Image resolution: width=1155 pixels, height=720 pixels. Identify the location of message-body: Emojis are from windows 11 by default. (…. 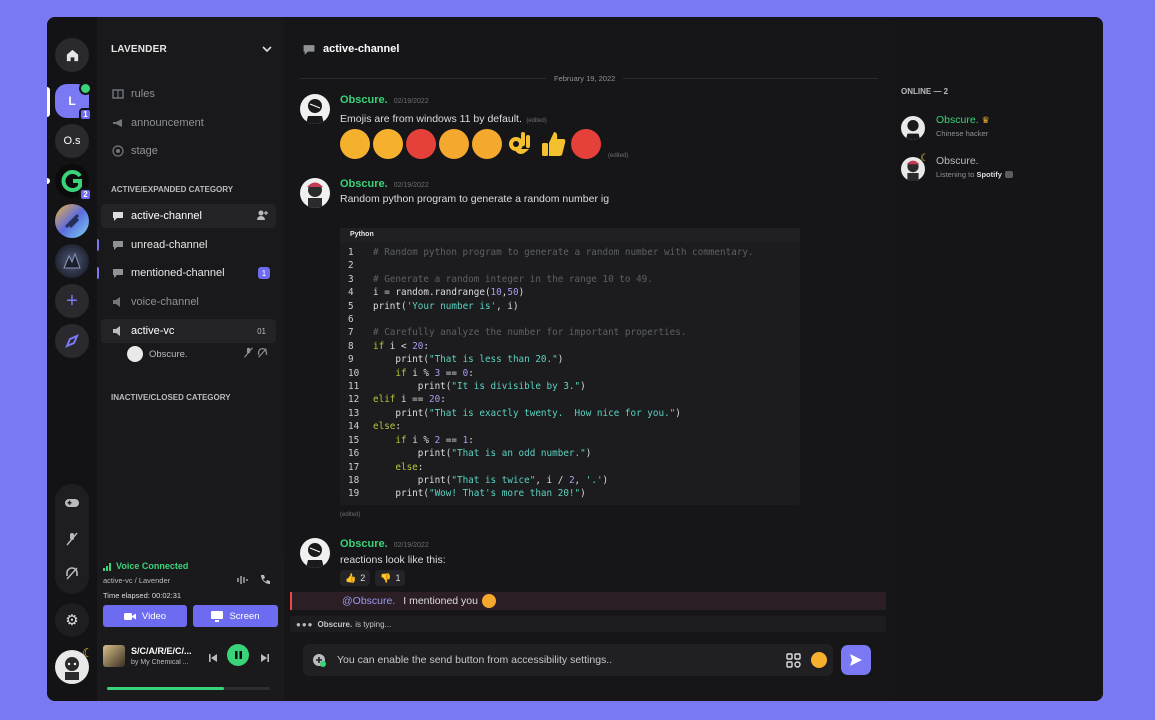
(443, 118).